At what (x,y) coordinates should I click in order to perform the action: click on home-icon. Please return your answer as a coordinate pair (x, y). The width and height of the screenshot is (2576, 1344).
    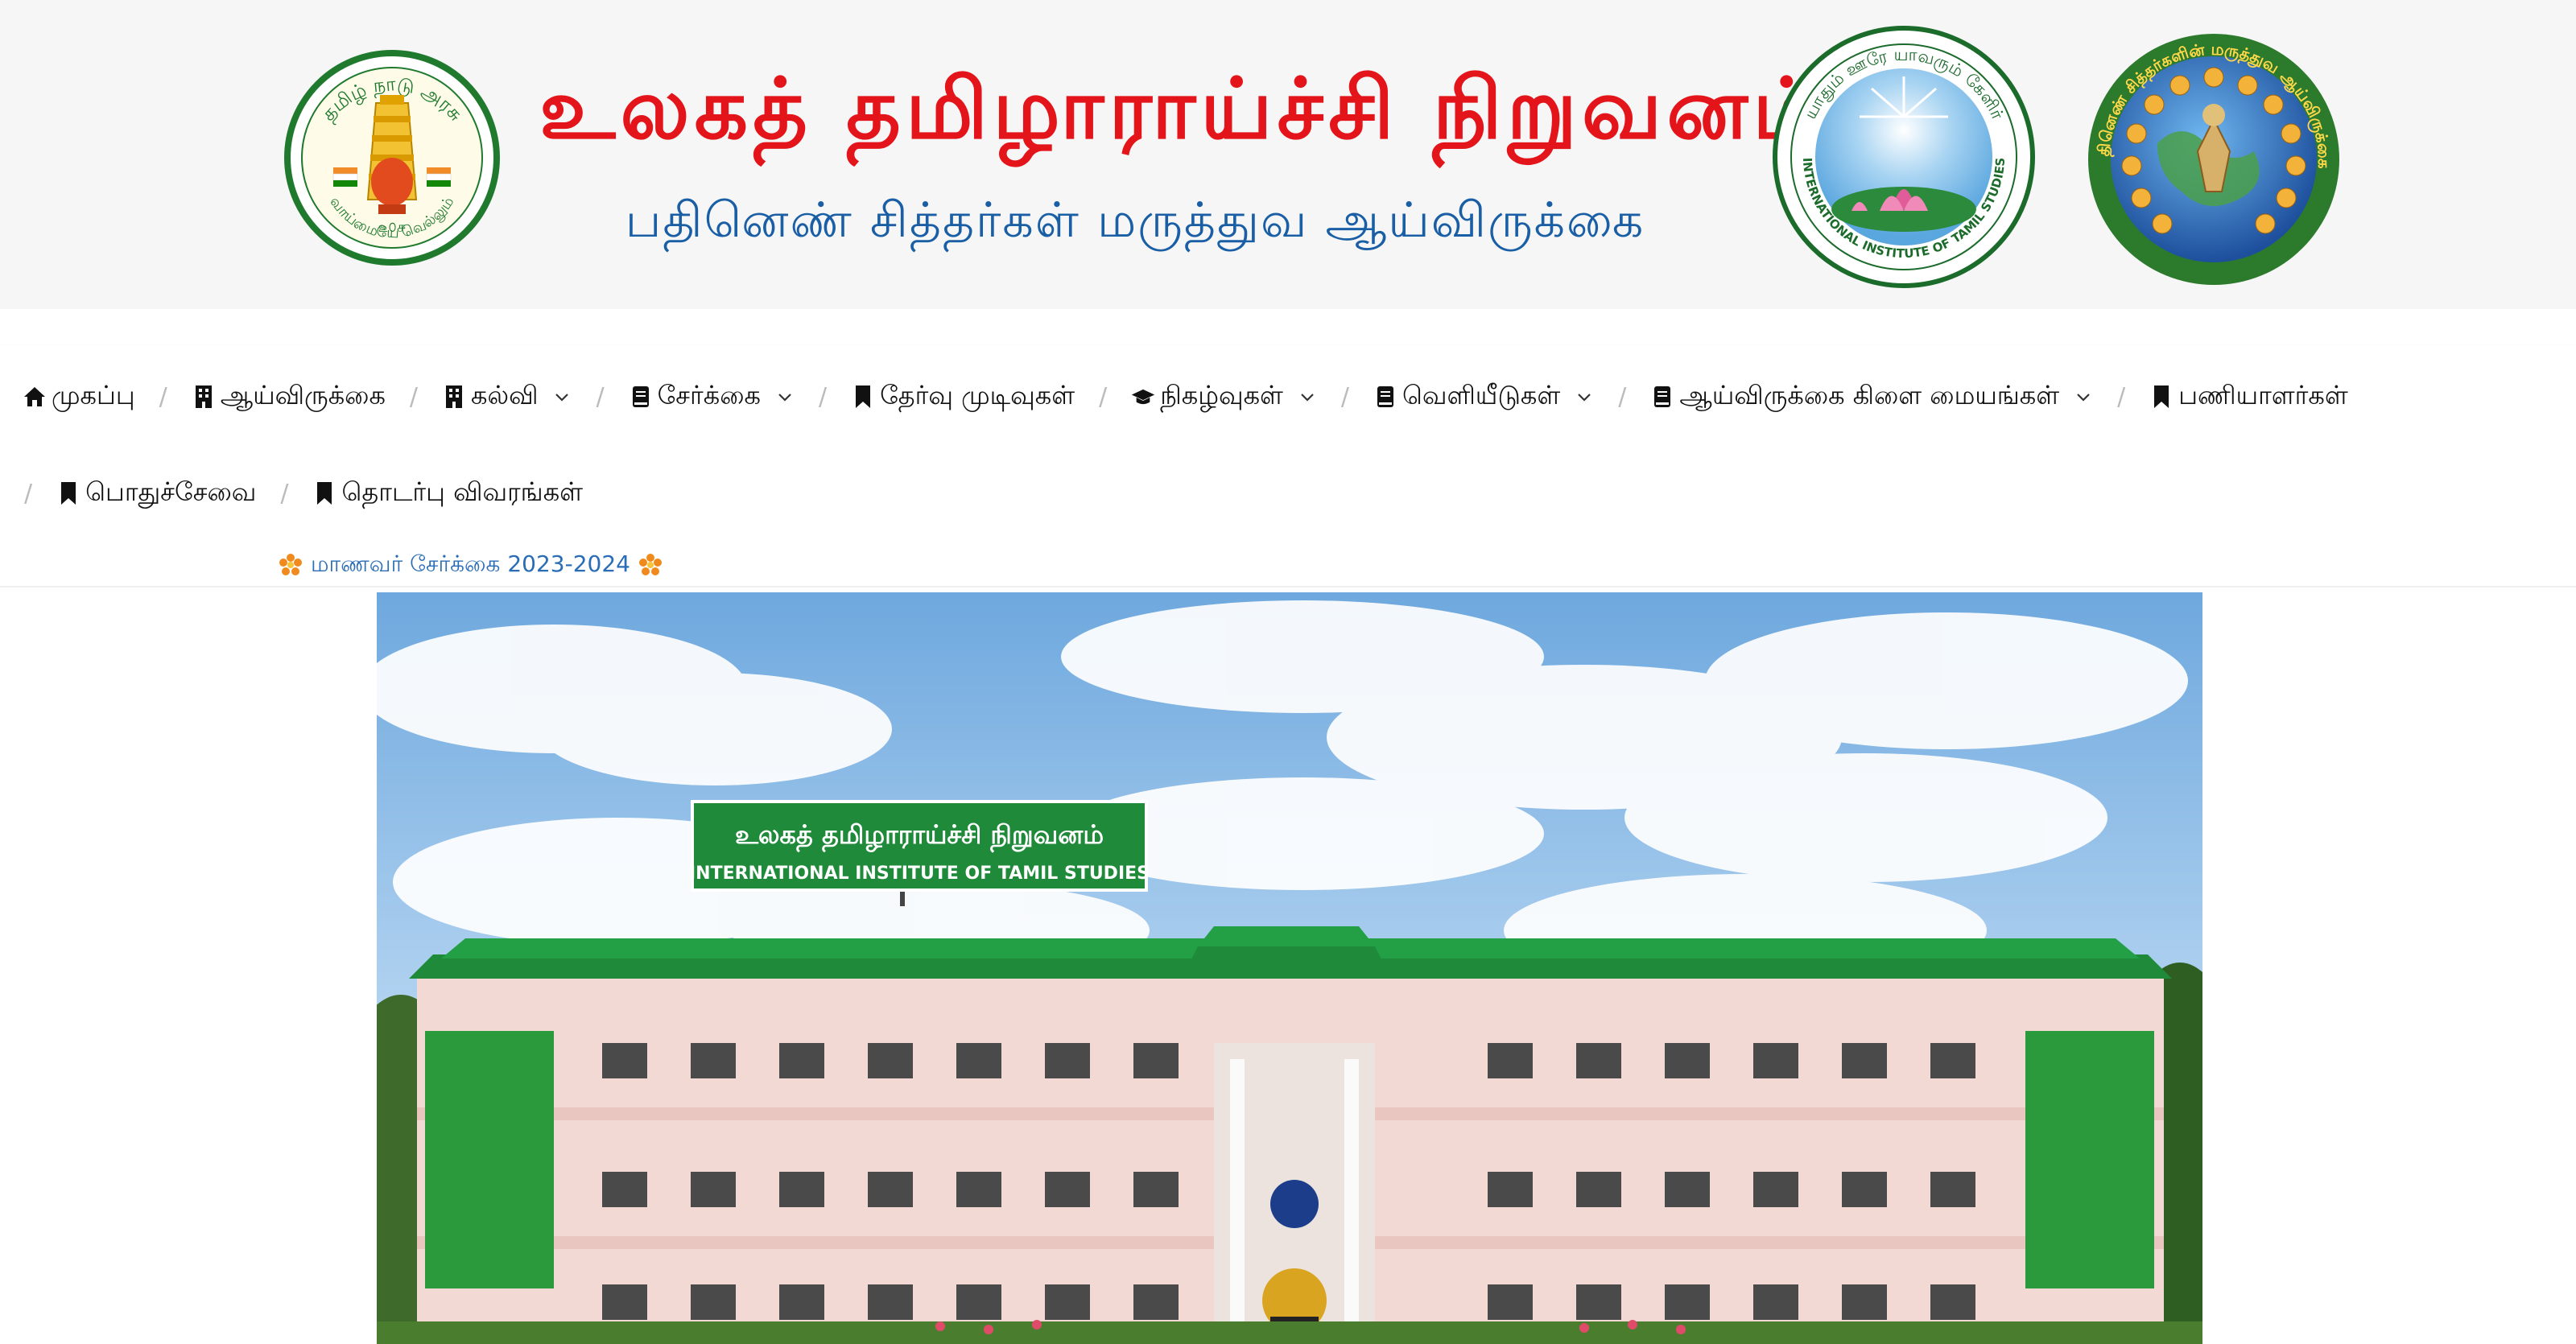
    Looking at the image, I should click on (35, 397).